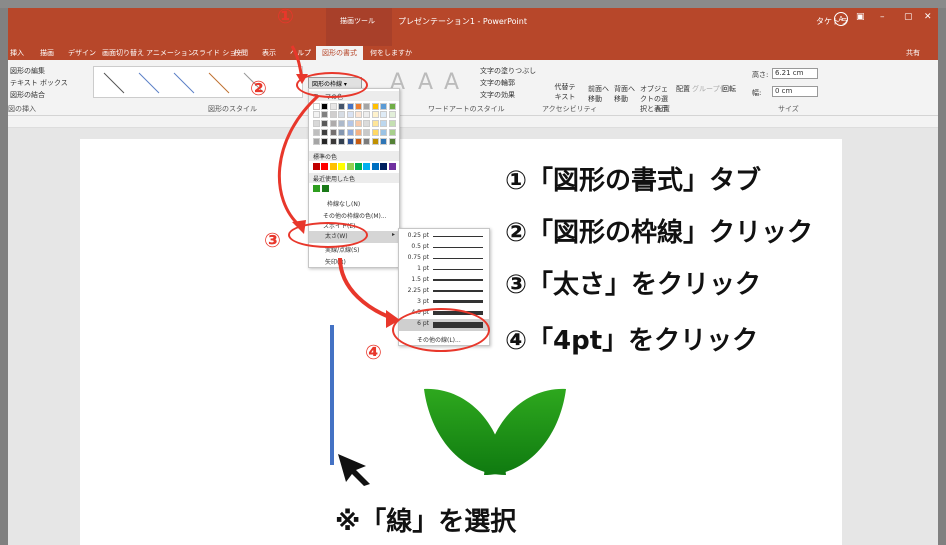 The image size is (946, 545). Describe the element at coordinates (626, 94) in the screenshot. I see `send-backward-button: 背面へ移動` at that location.